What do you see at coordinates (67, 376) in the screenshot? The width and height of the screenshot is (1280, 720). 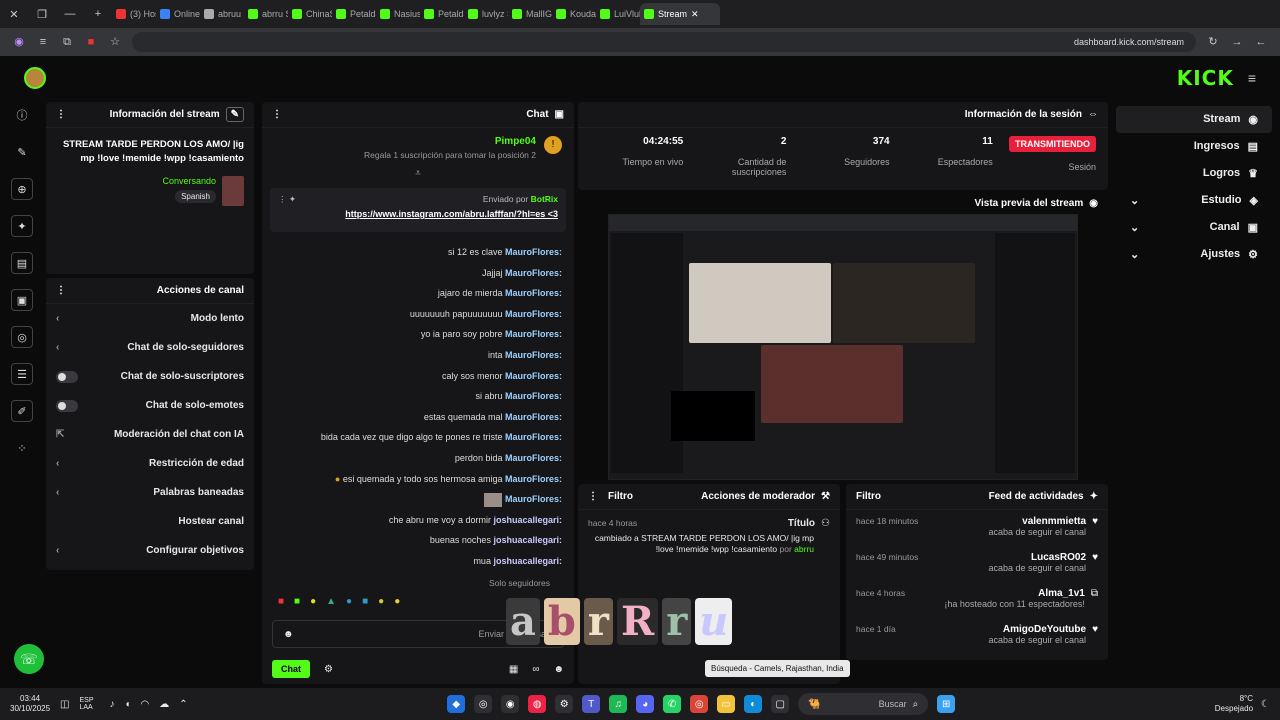 I see `subscribers-only-toggle` at bounding box center [67, 376].